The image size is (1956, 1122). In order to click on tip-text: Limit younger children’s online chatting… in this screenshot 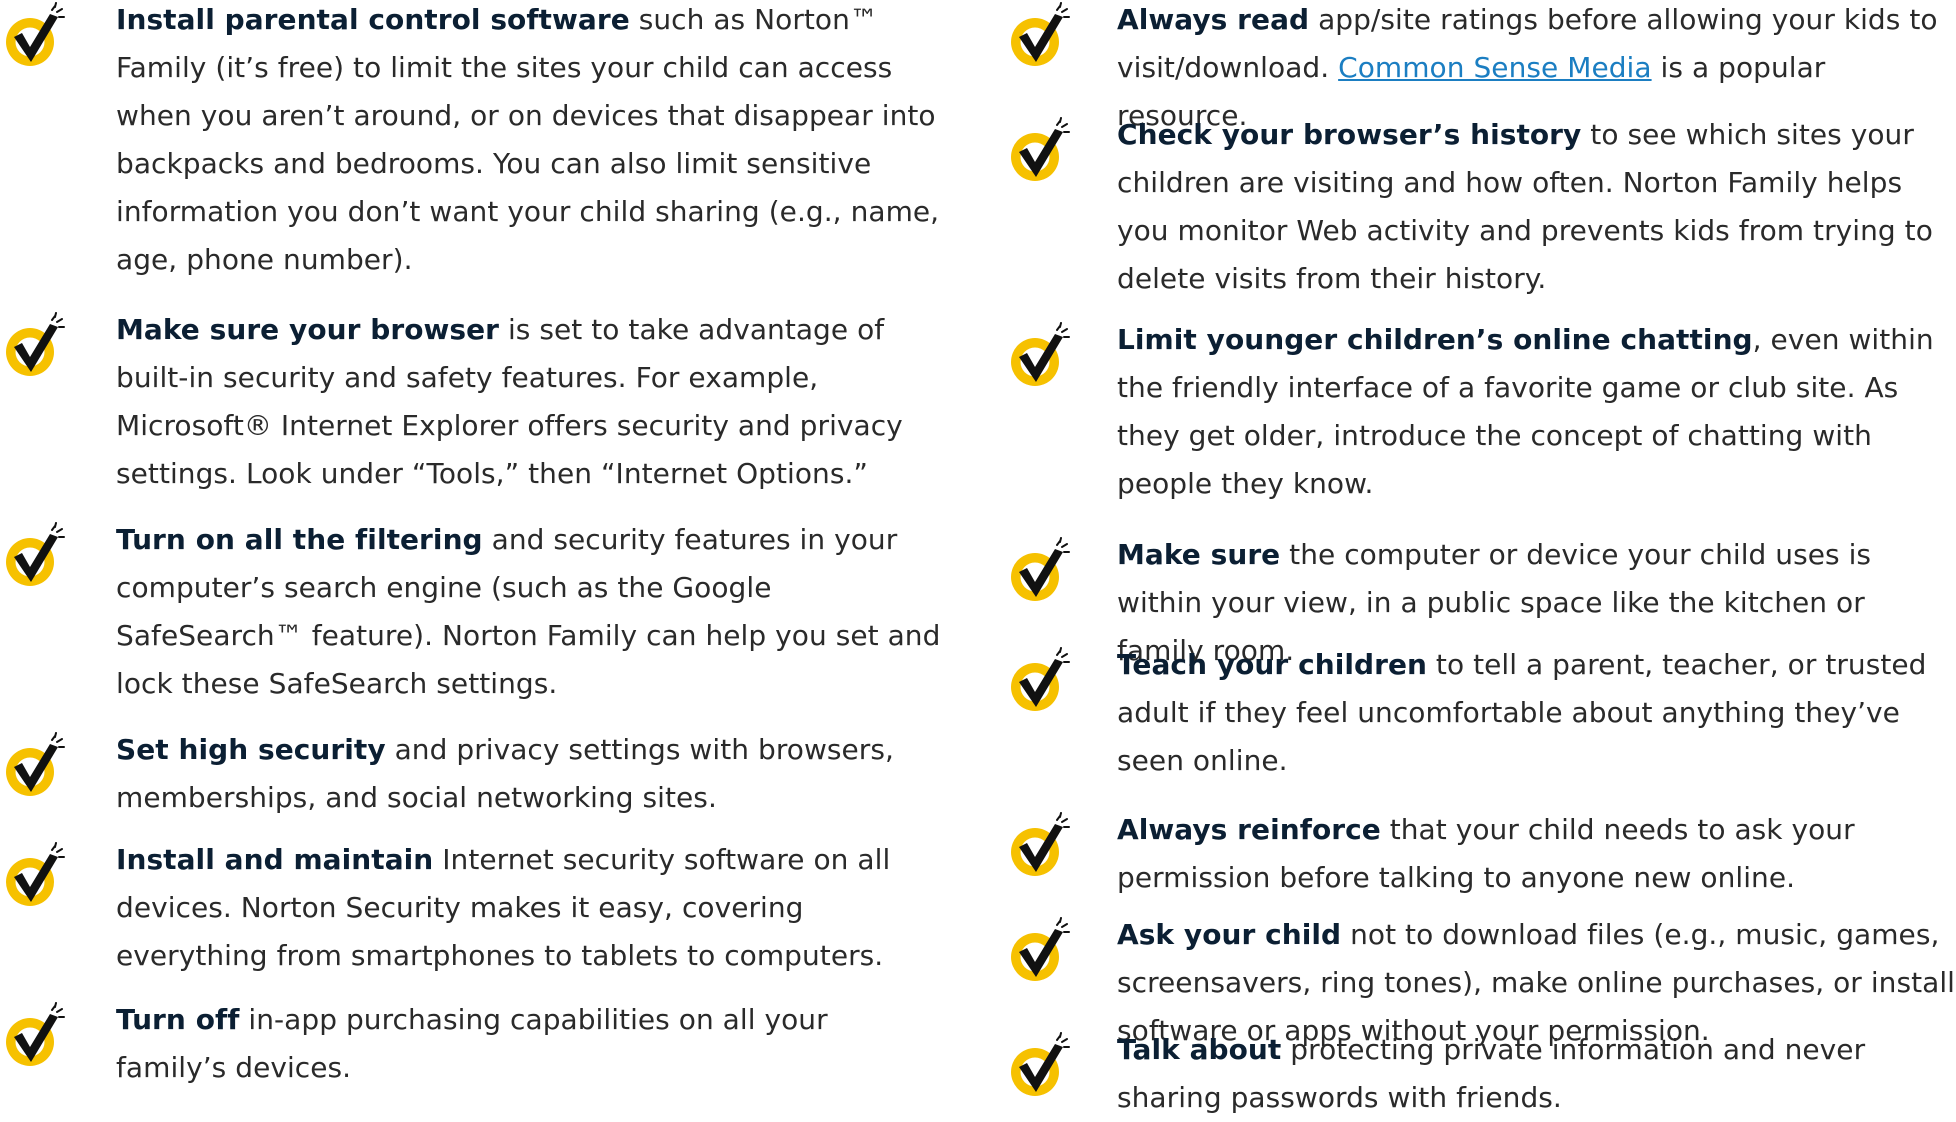, I will do `click(1536, 412)`.